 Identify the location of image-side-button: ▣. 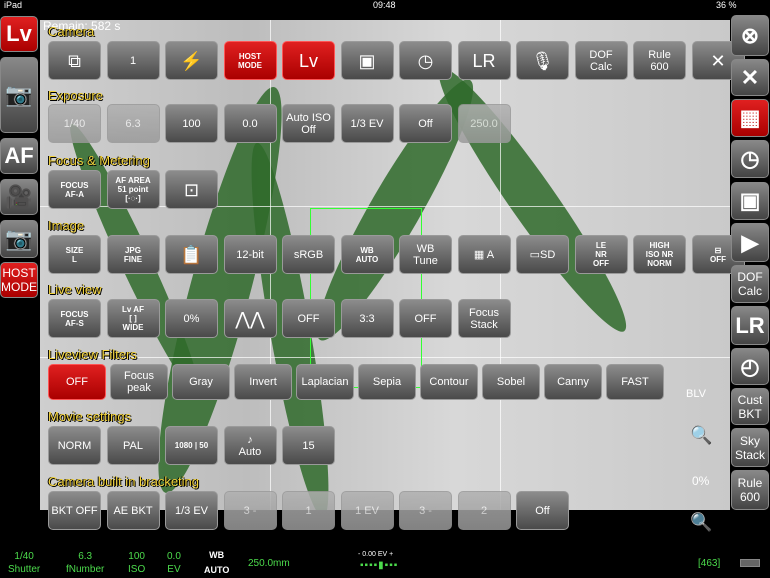
(750, 201).